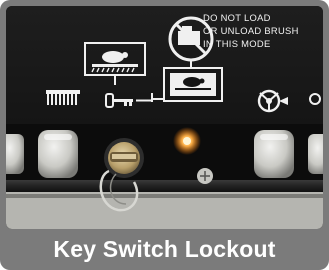 The height and width of the screenshot is (270, 329). I want to click on mounting-screw, so click(205, 176).